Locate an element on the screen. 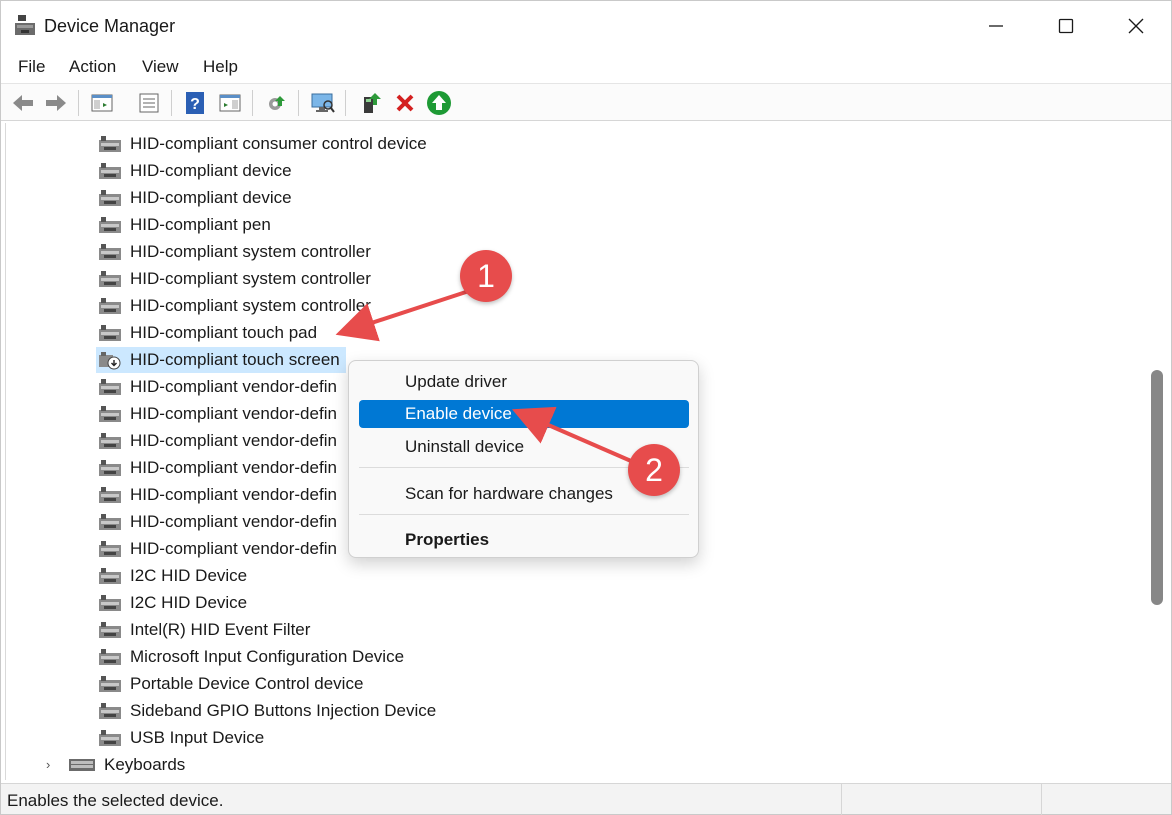 This screenshot has width=1172, height=815. enable-device-toolbar-button is located at coordinates (372, 103).